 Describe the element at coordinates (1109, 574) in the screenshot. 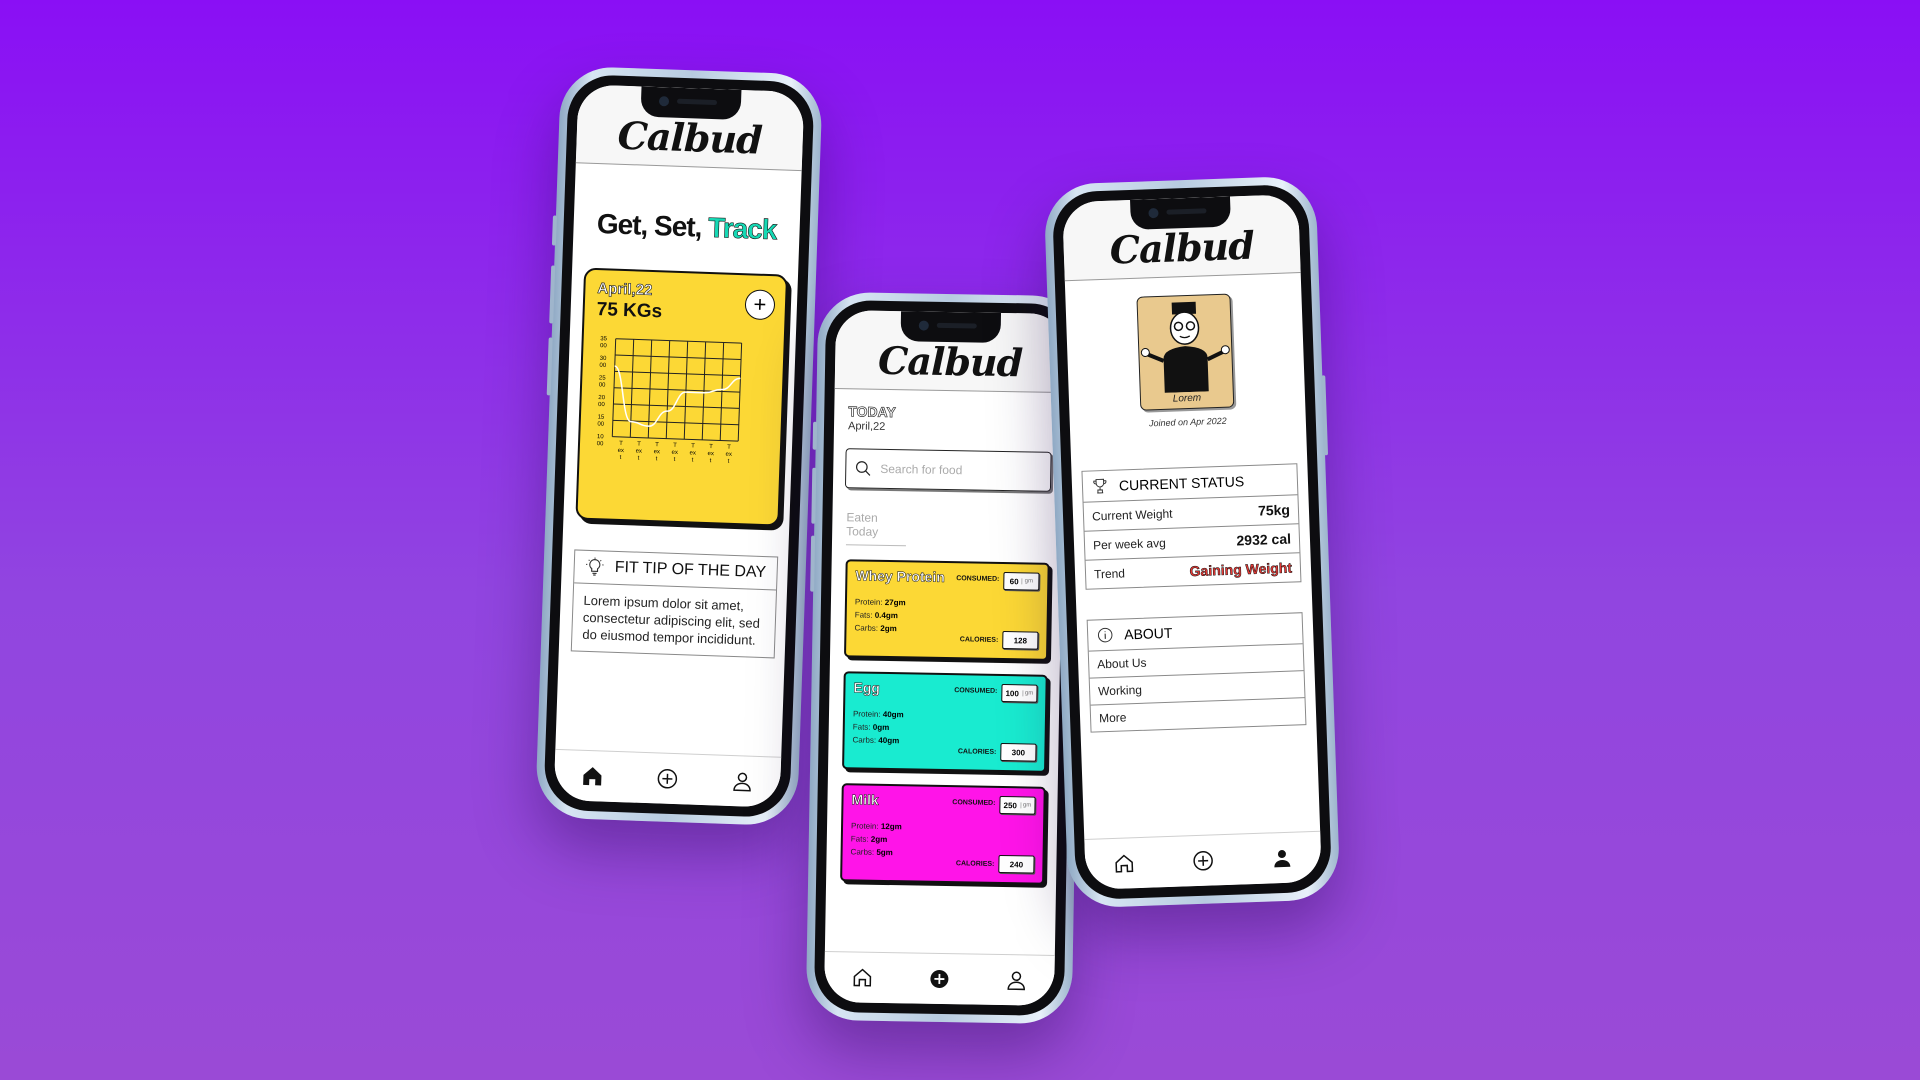

I see `status-label: Trend` at that location.